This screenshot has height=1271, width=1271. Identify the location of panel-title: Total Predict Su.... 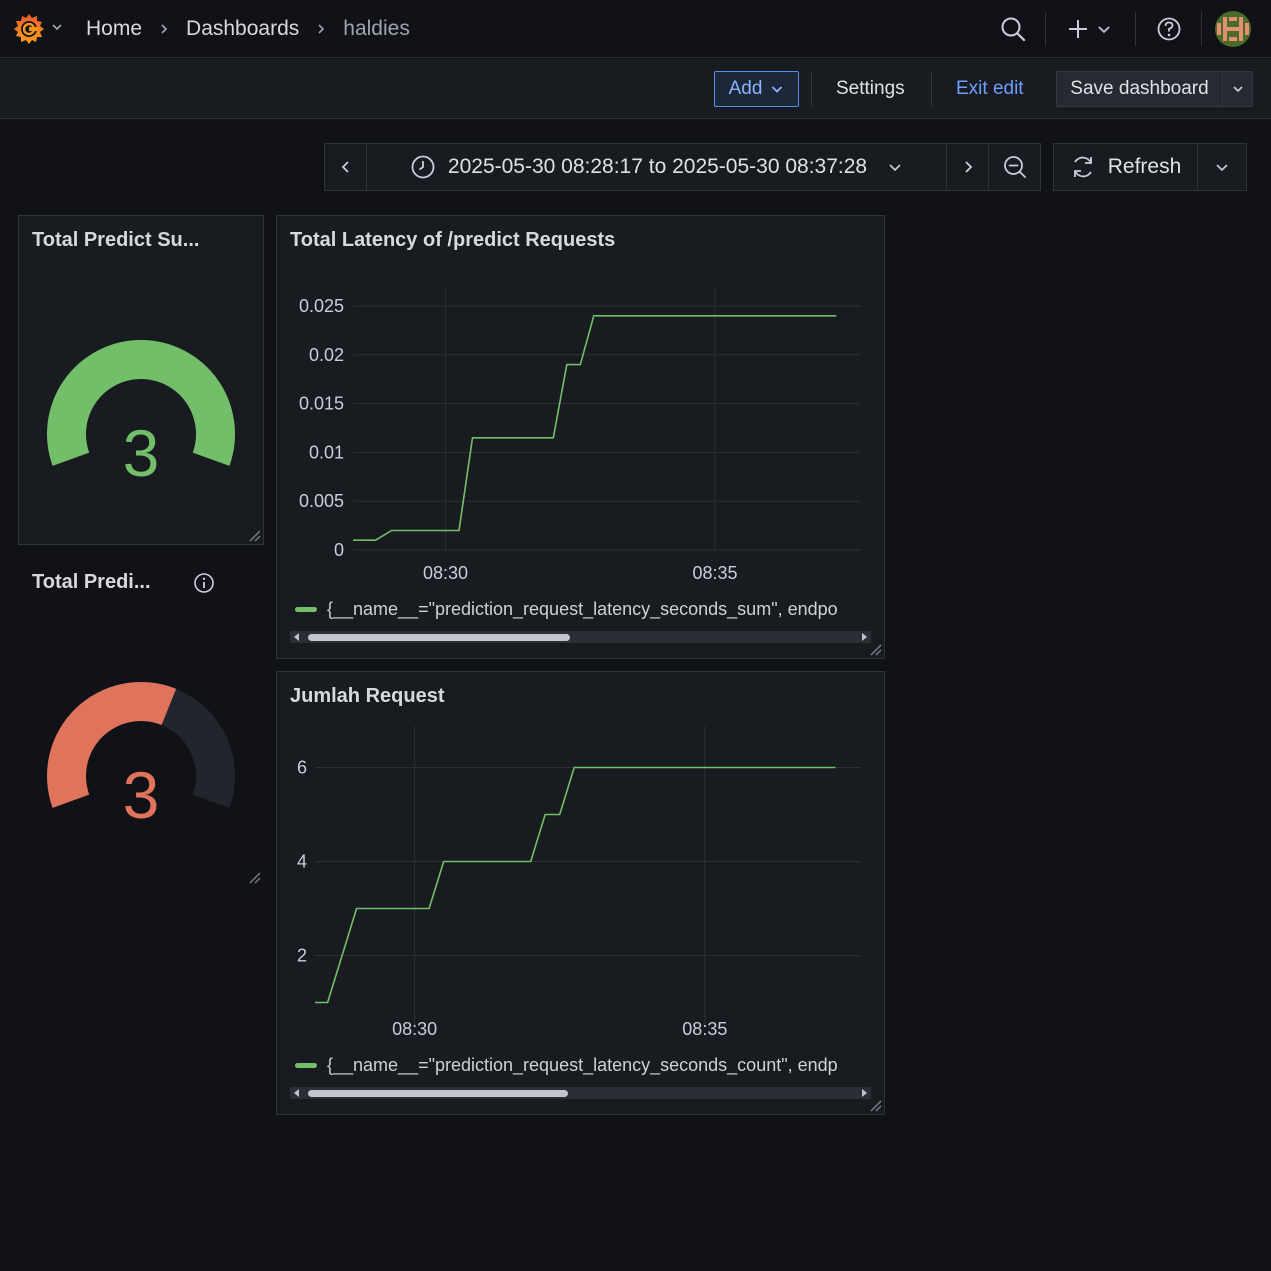
(116, 240).